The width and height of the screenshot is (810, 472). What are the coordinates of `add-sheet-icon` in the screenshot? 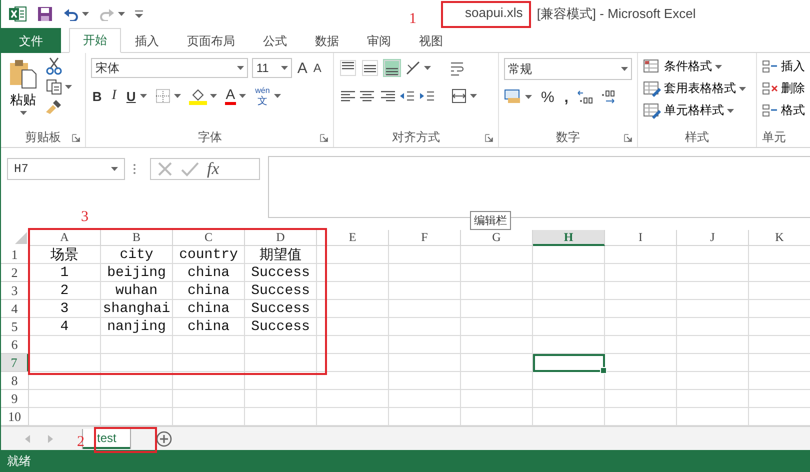 It's located at (164, 438).